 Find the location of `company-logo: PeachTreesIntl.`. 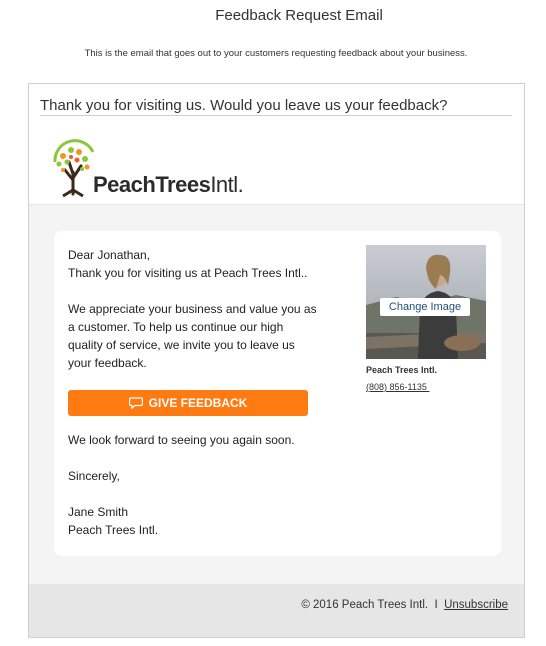

company-logo: PeachTreesIntl. is located at coordinates (169, 167).